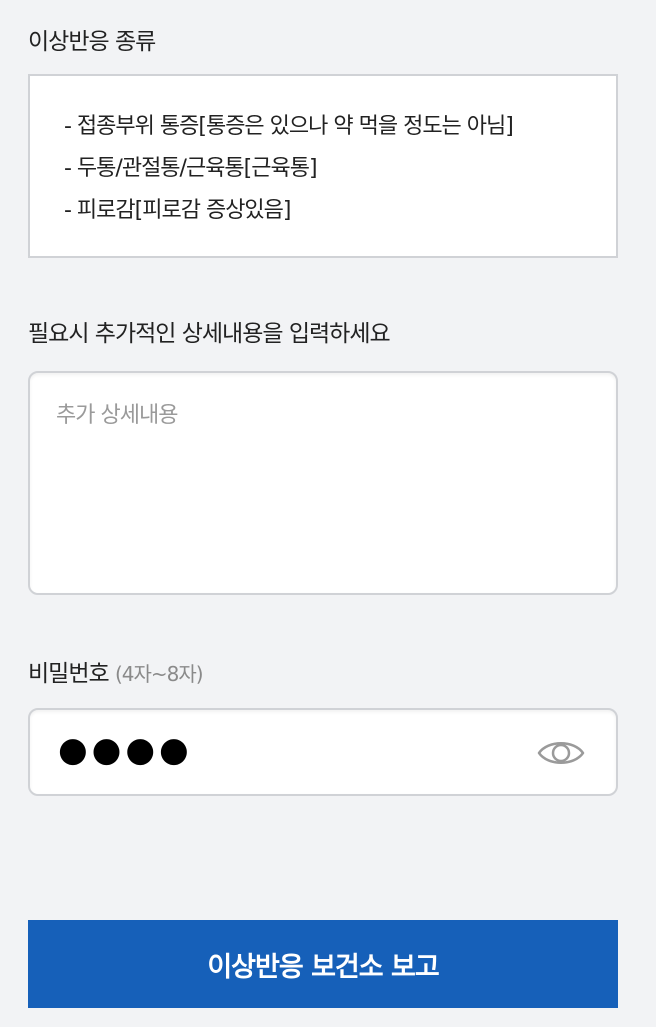 The height and width of the screenshot is (1027, 656). I want to click on eye-icon, so click(561, 753).